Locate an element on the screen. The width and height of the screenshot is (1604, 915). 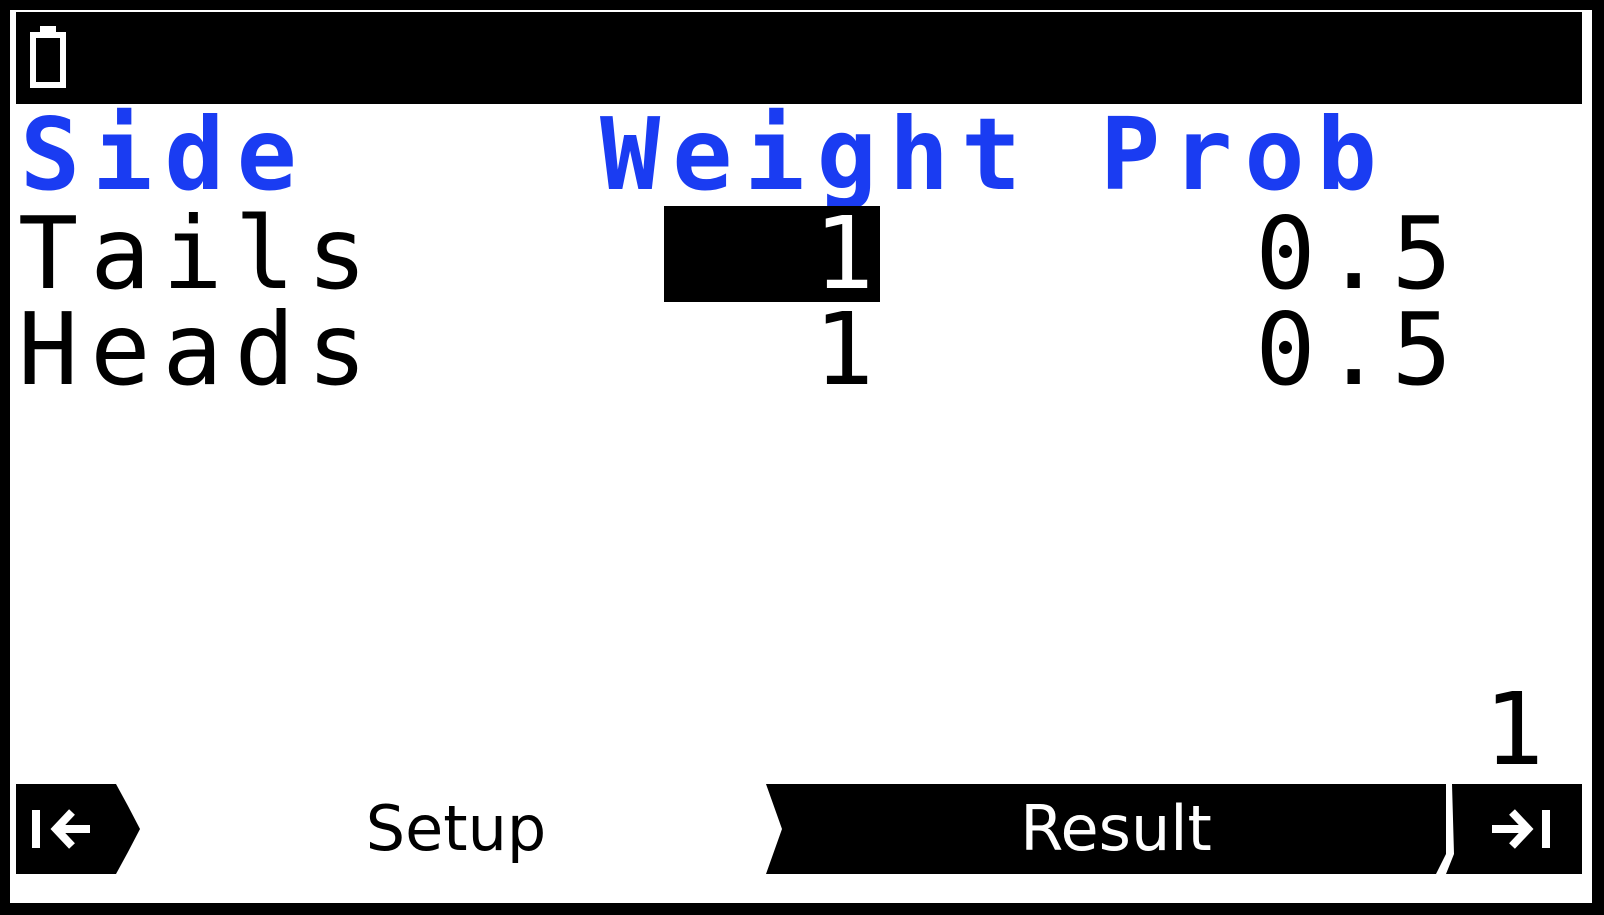
side-cell: Heads is located at coordinates (198, 350).